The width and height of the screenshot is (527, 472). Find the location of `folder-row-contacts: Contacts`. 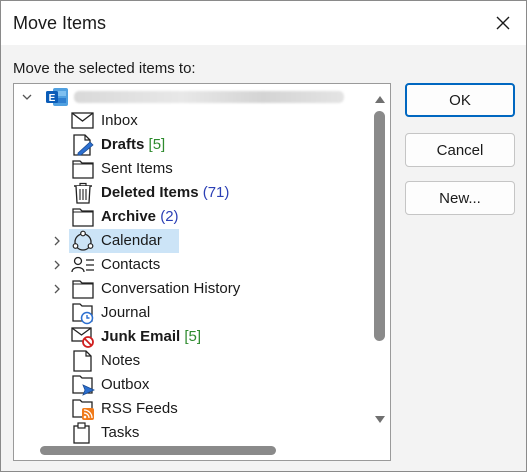

folder-row-contacts: Contacts is located at coordinates (191, 265).